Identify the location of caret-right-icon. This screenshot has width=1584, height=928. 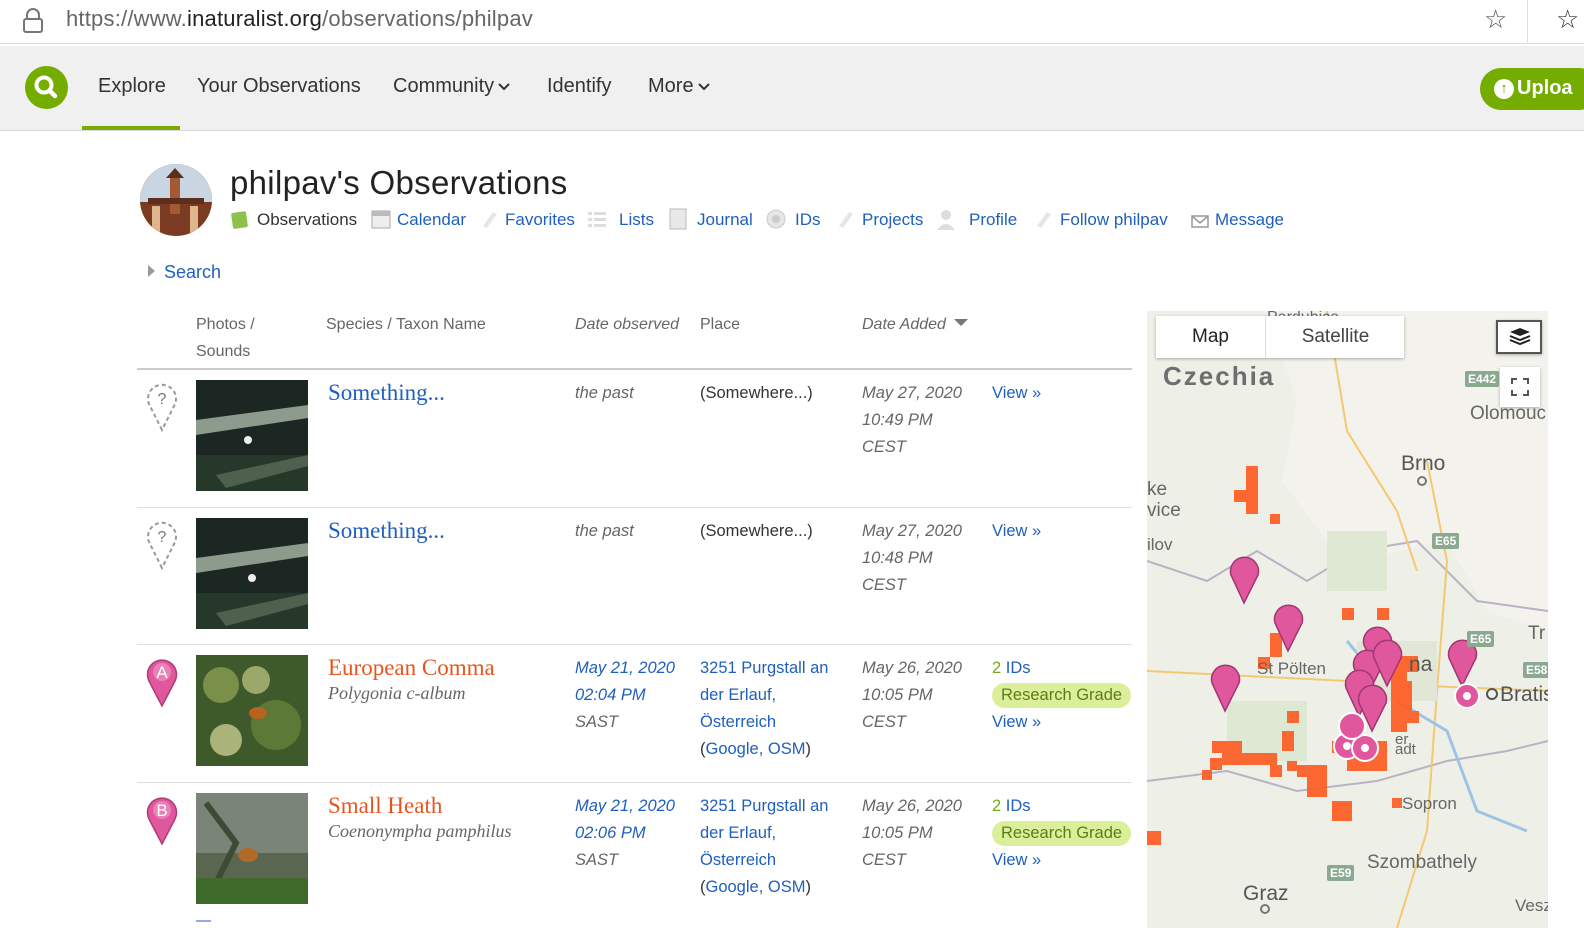
(151, 271).